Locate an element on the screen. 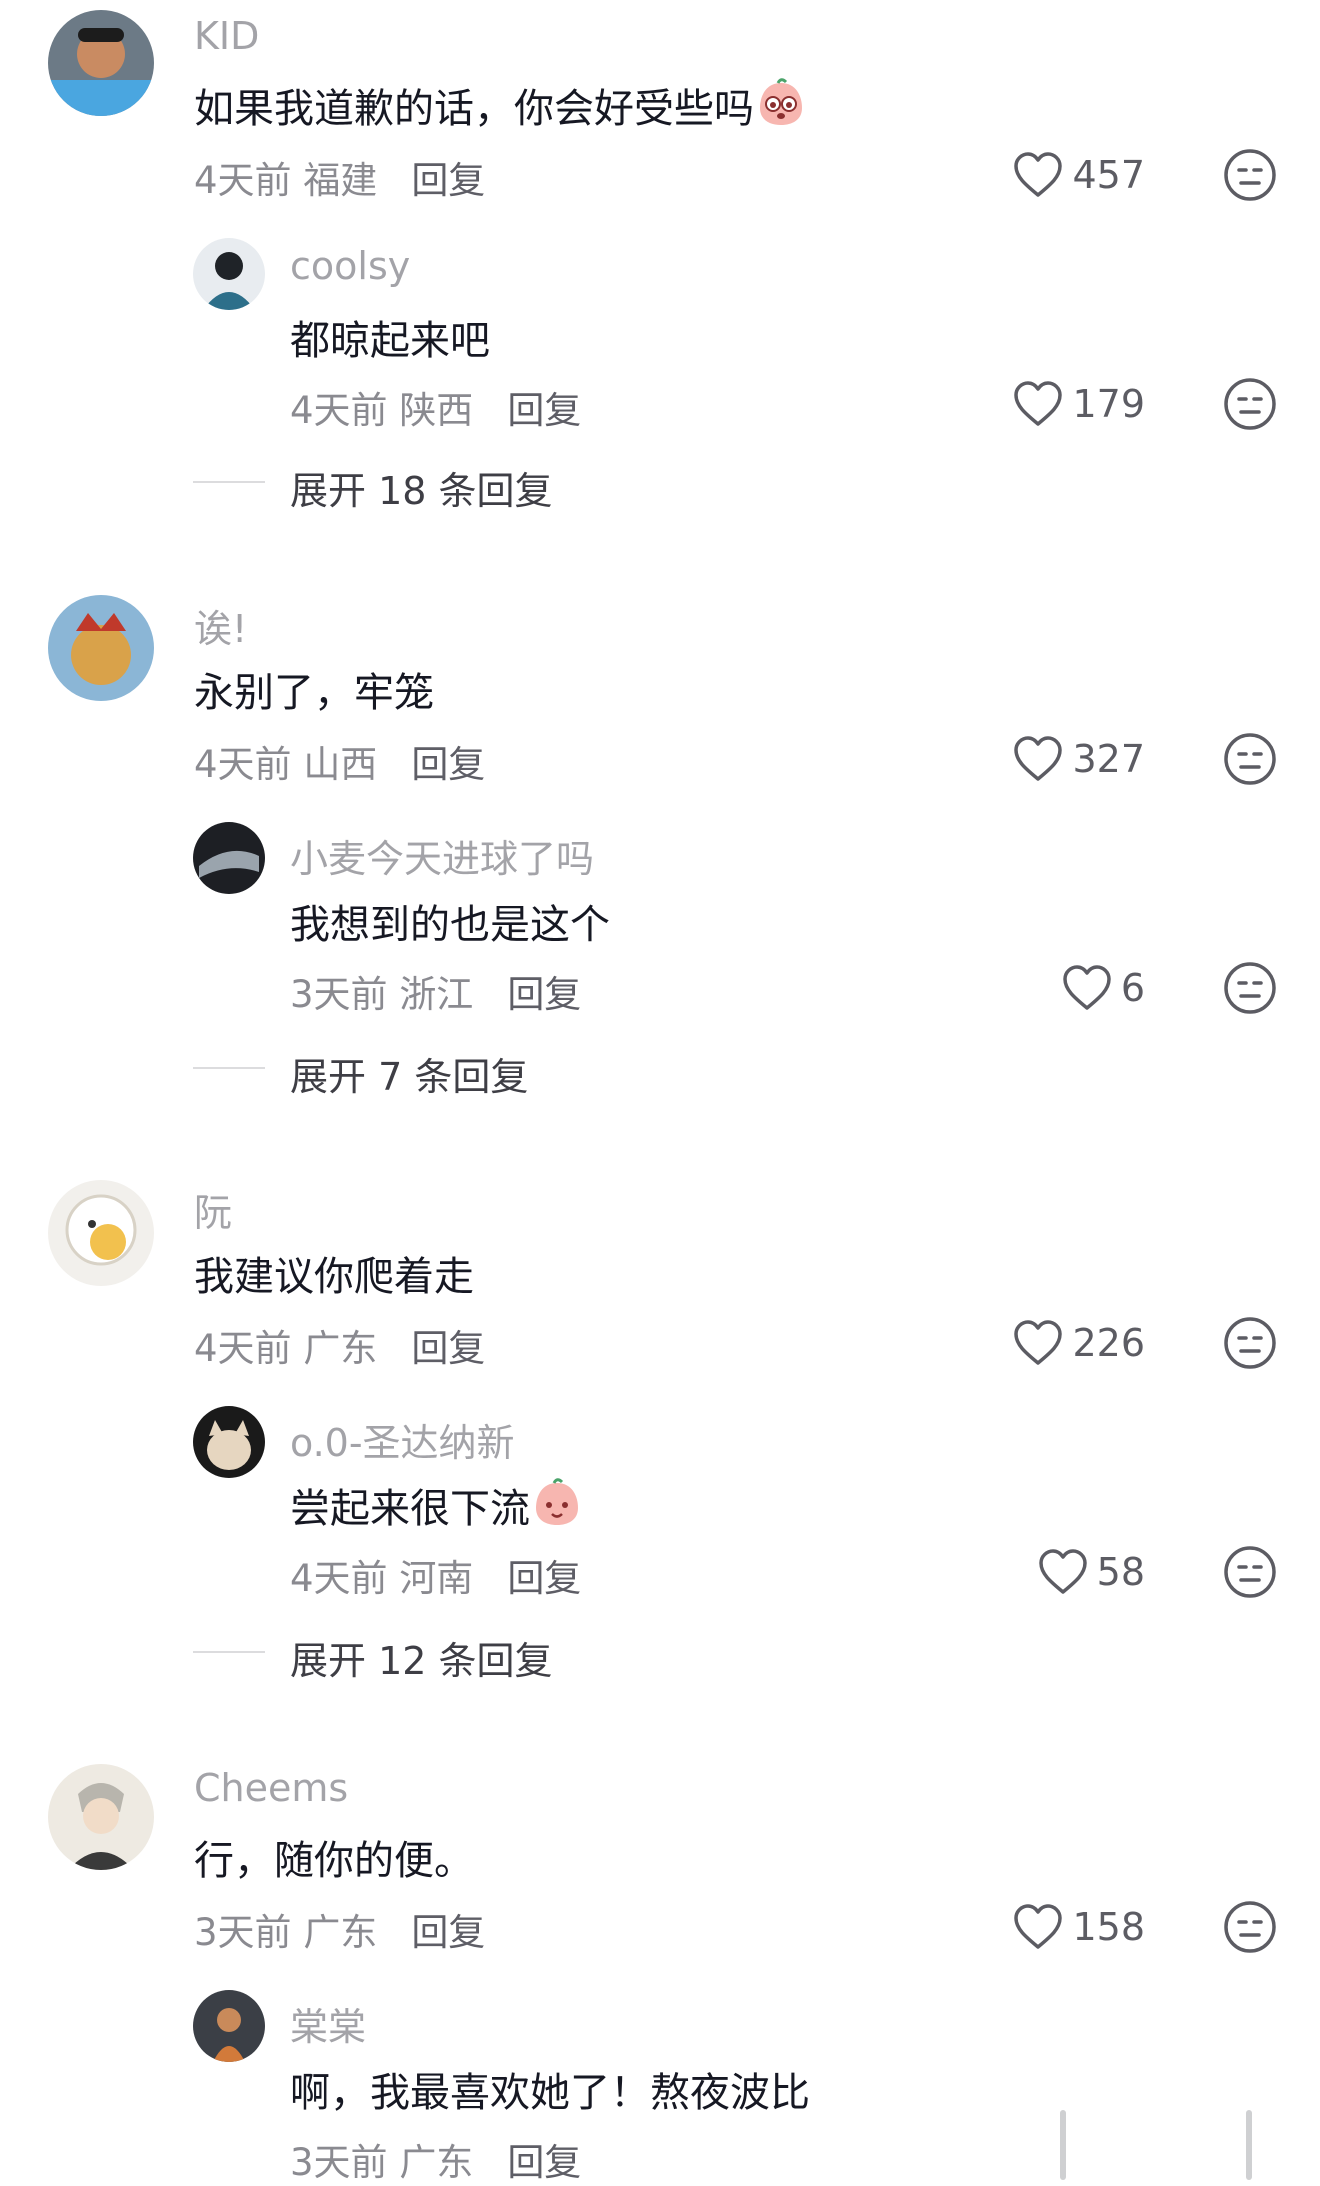 This screenshot has height=2186, width=1320. like-count: 226 is located at coordinates (1108, 1343).